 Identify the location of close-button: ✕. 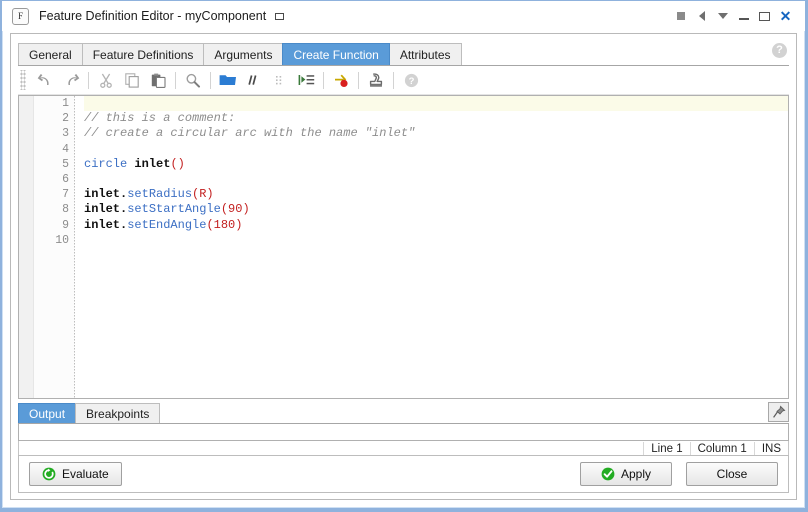
(785, 16).